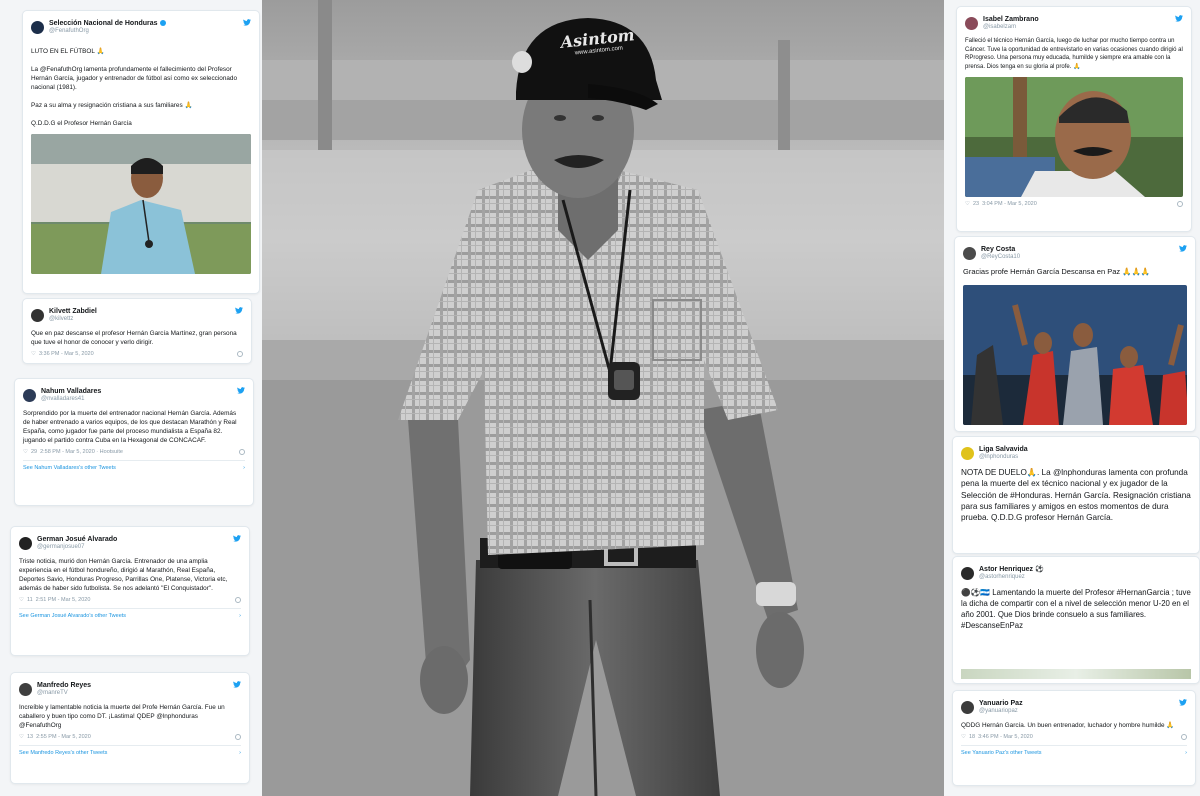 This screenshot has height=796, width=1200. I want to click on tweet-line, so click(141, 60).